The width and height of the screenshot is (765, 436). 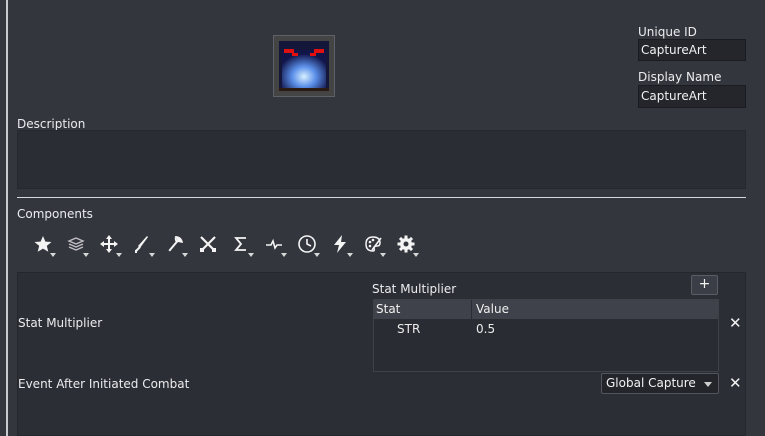 What do you see at coordinates (273, 245) in the screenshot?
I see `add-pulse-component-button` at bounding box center [273, 245].